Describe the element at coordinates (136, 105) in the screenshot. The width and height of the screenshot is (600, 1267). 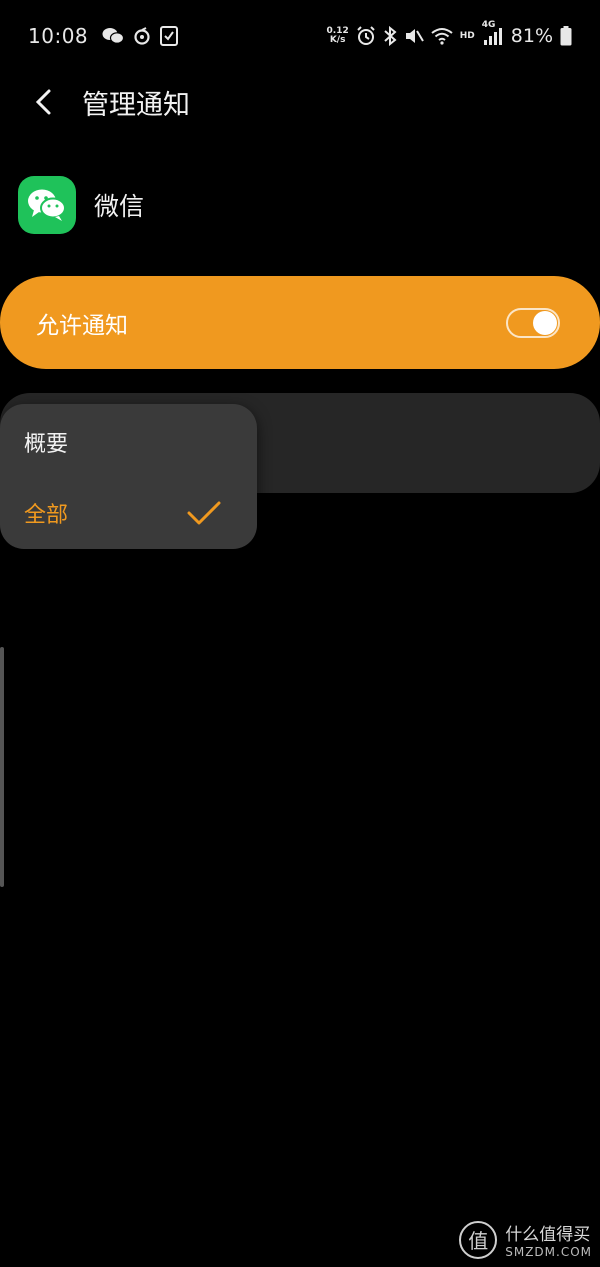
I see `page-title: 管理通知` at that location.